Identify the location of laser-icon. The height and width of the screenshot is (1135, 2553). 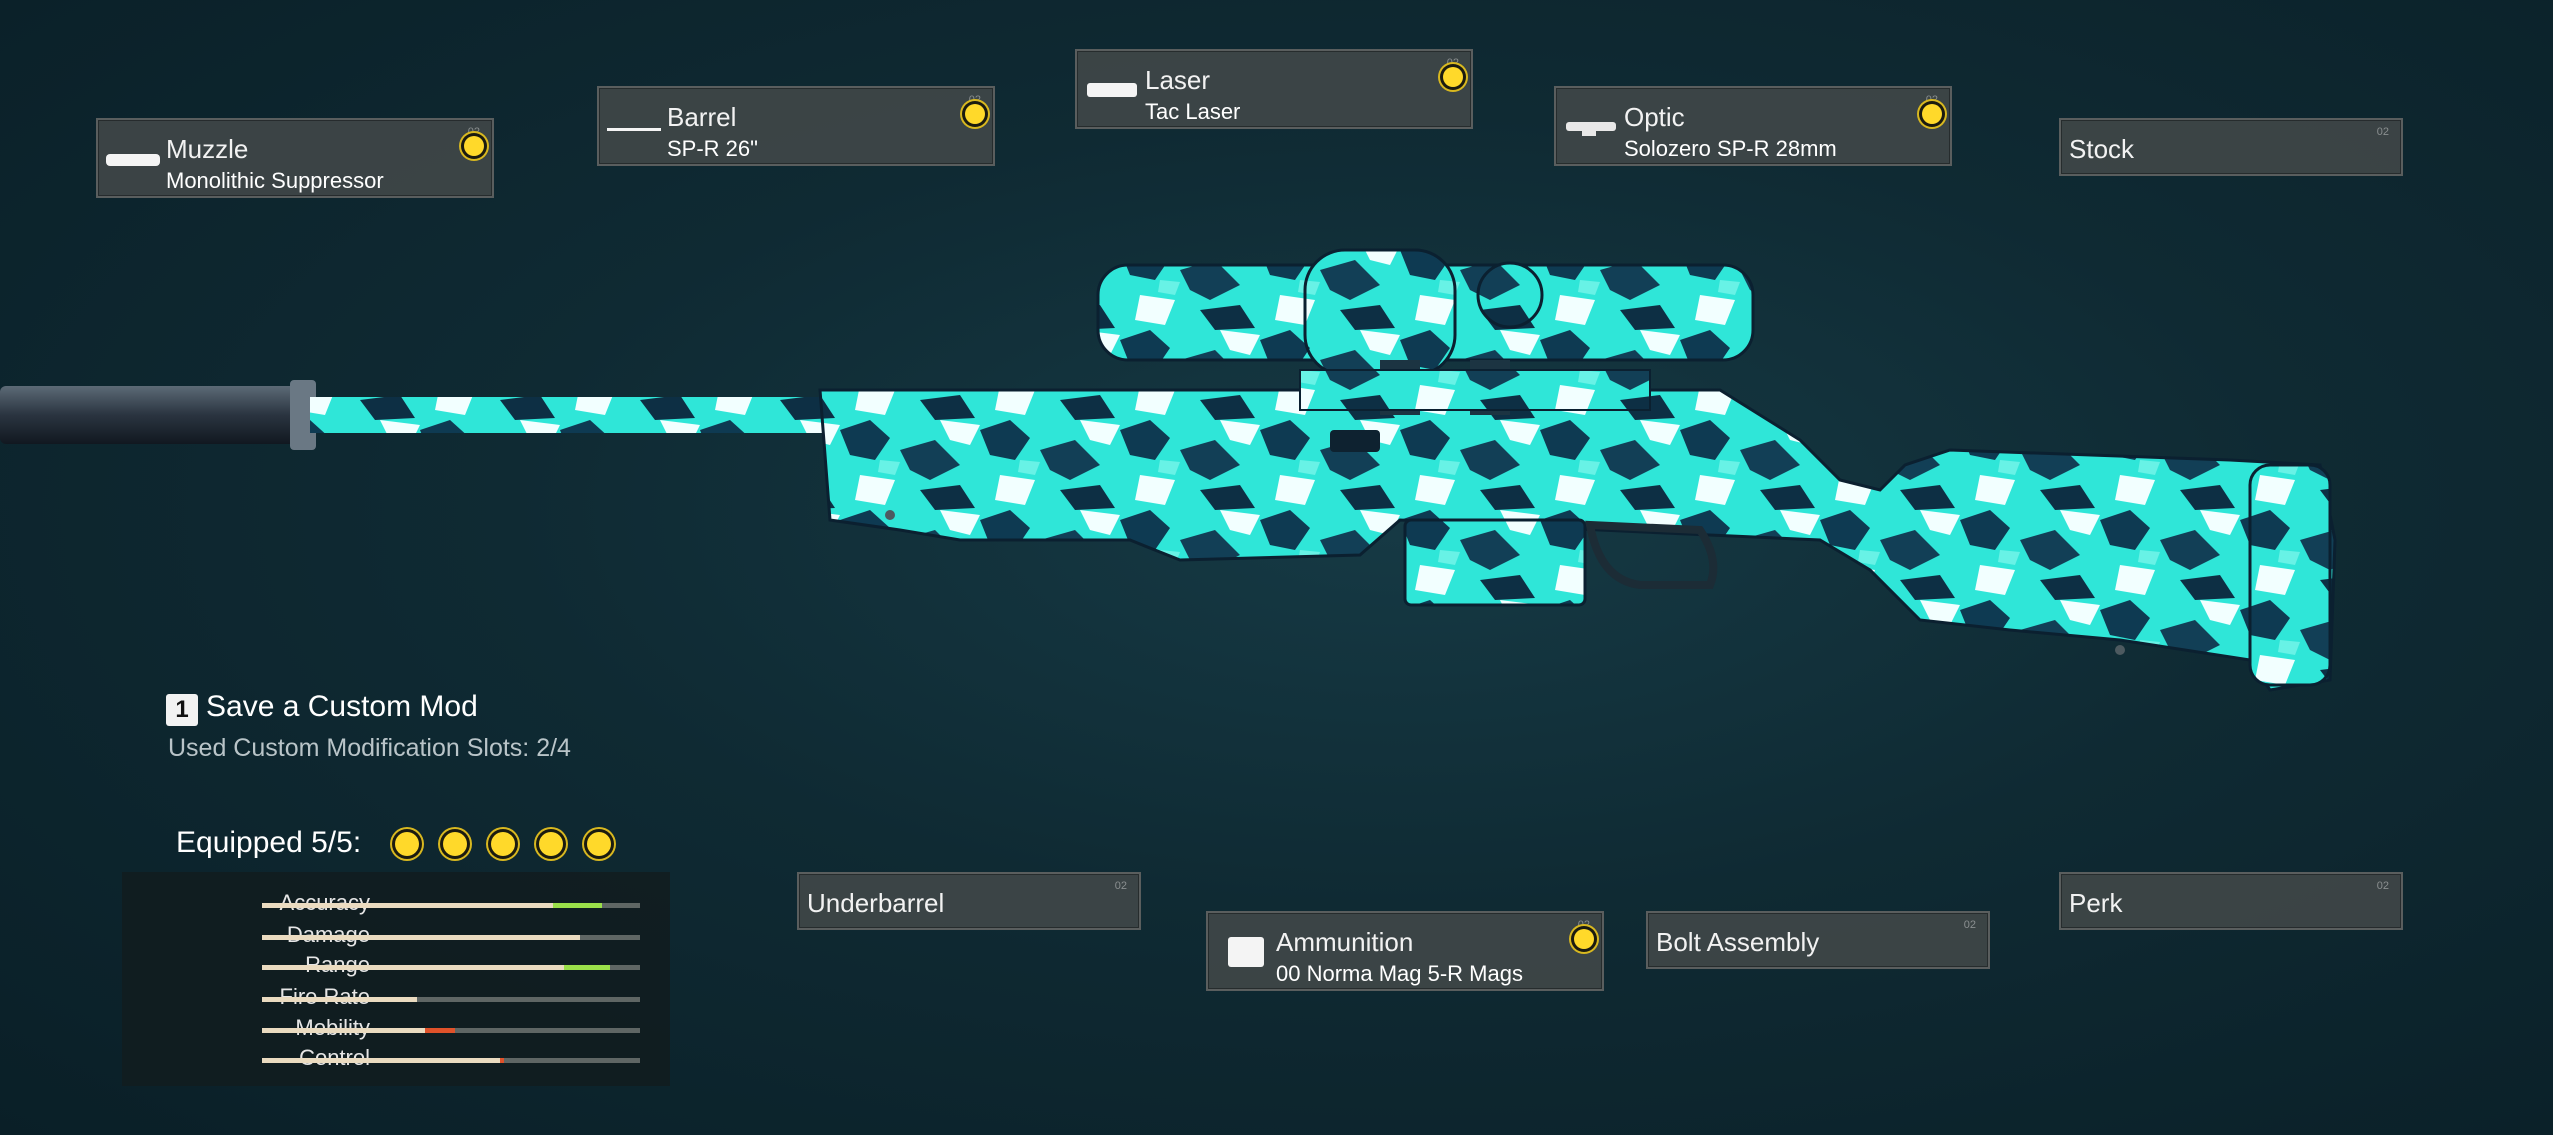
(1112, 90).